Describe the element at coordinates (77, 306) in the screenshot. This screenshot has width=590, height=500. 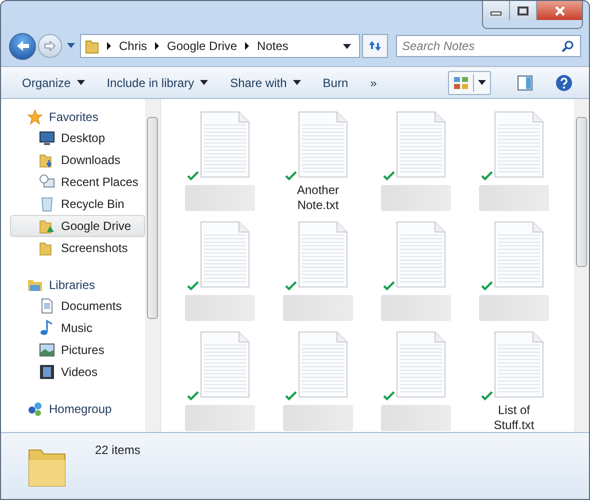
I see `navigation-item: Documents` at that location.